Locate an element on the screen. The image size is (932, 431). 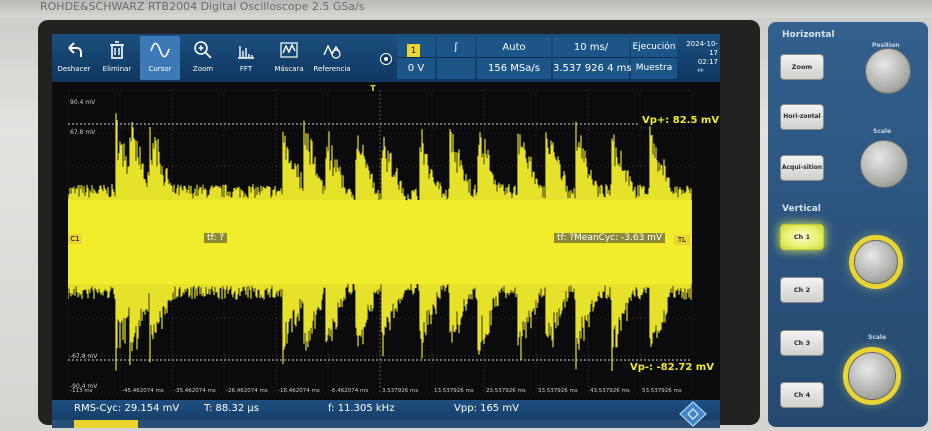
date-time: 2024-10-17 02:17 is located at coordinates (698, 53).